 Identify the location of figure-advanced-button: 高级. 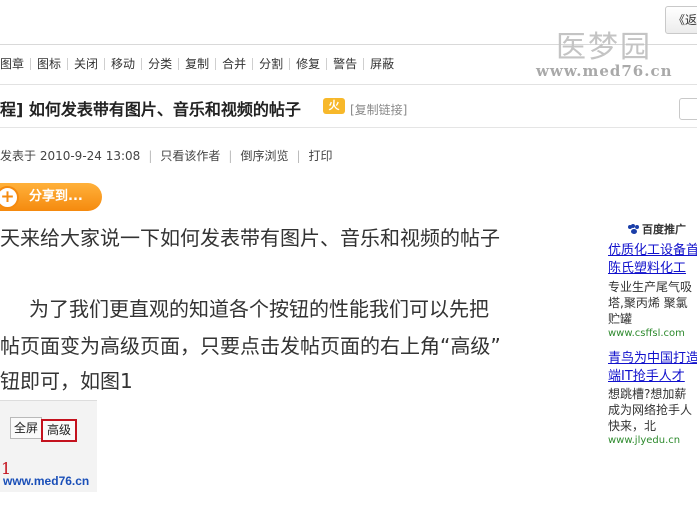
(59, 430).